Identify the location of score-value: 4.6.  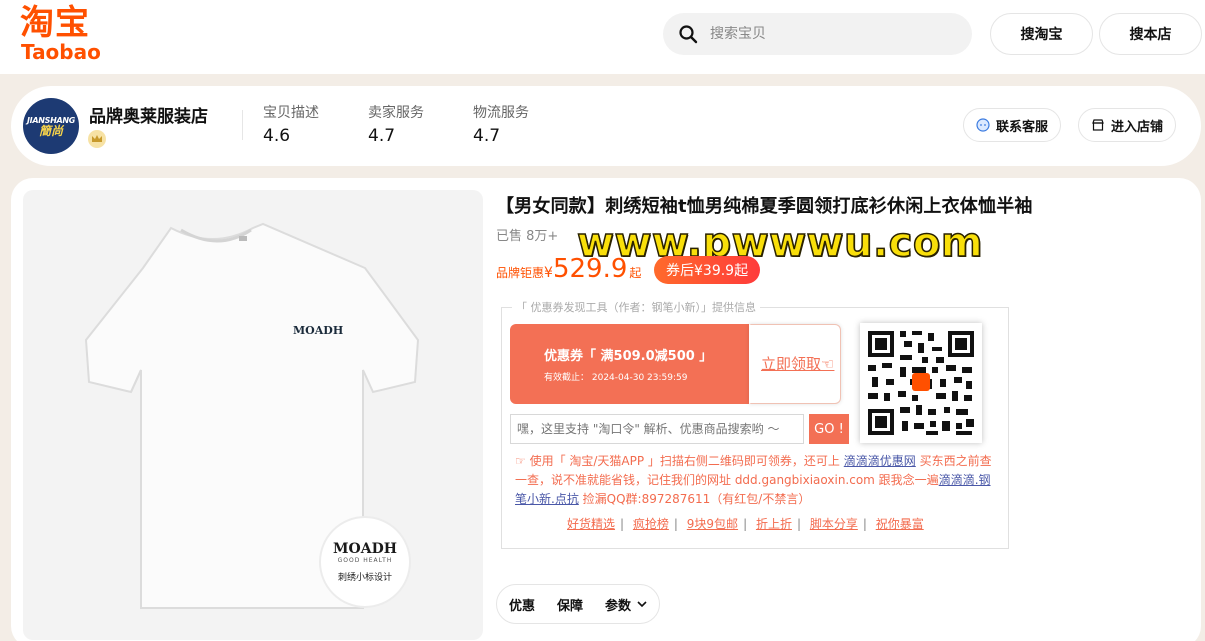
(277, 136).